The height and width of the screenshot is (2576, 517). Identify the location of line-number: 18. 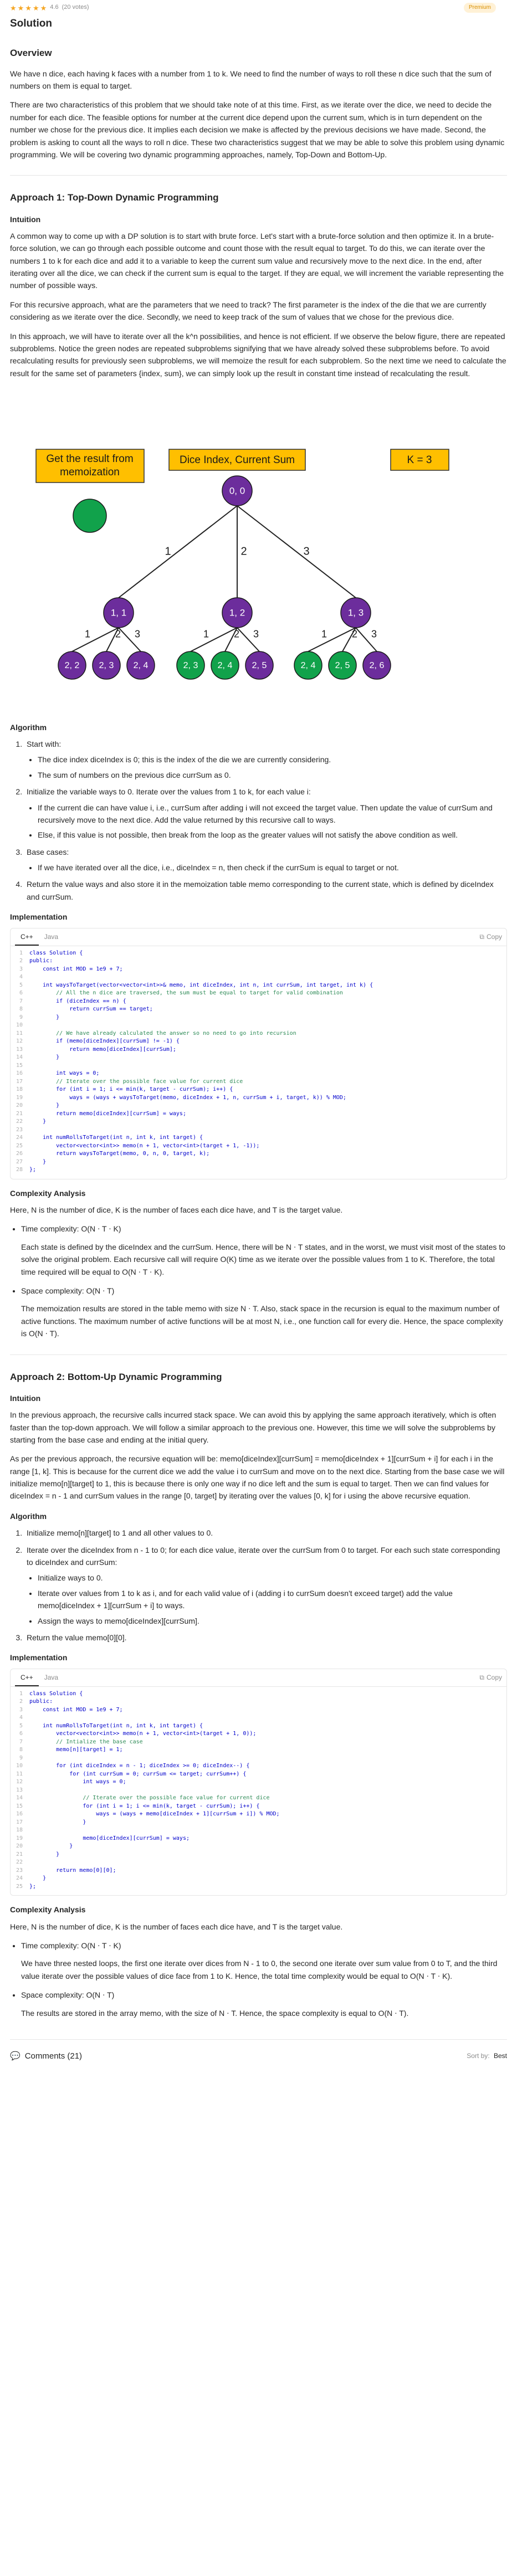
(19, 1830).